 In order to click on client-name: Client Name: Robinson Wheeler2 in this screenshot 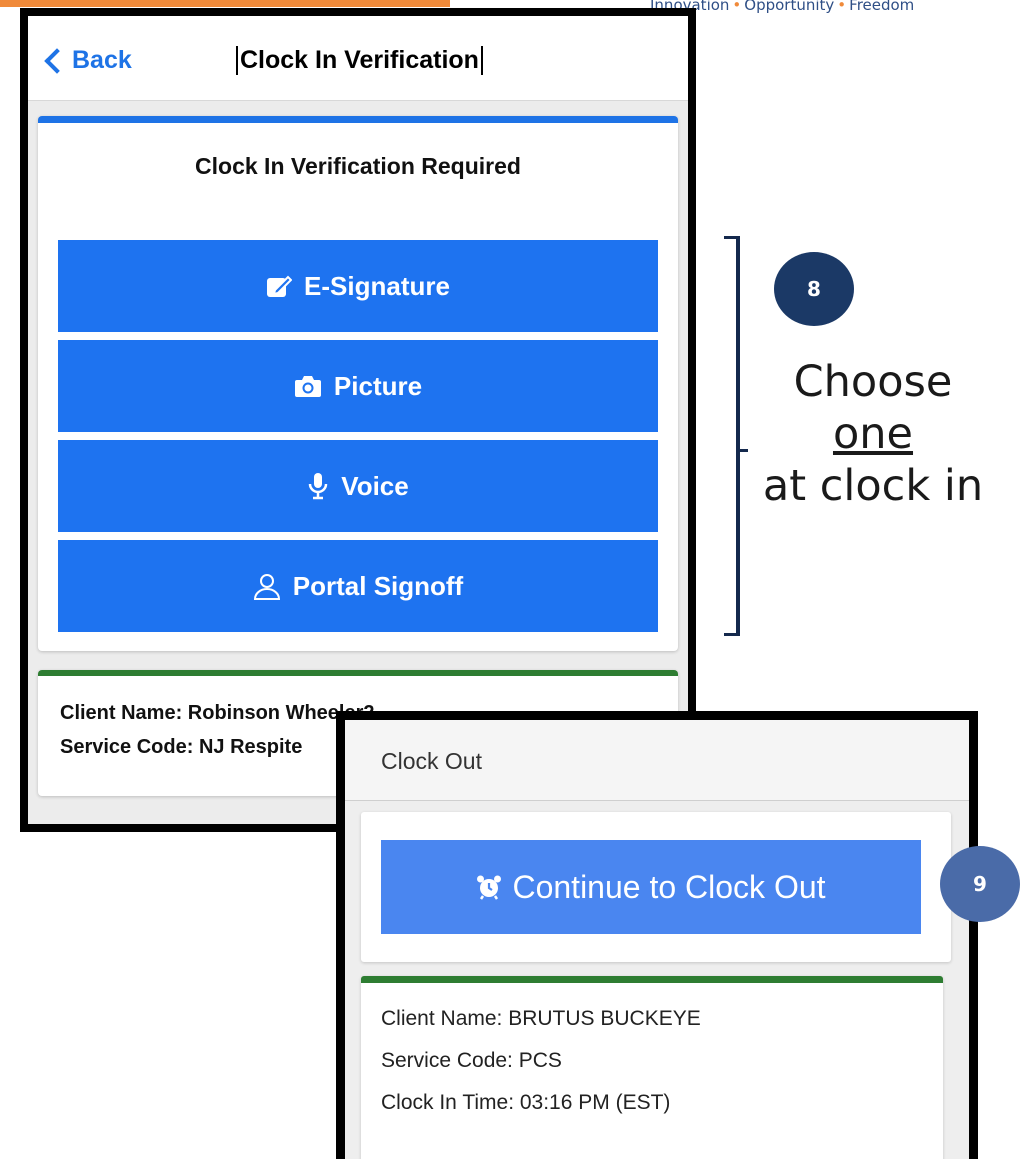, I will do `click(217, 713)`.